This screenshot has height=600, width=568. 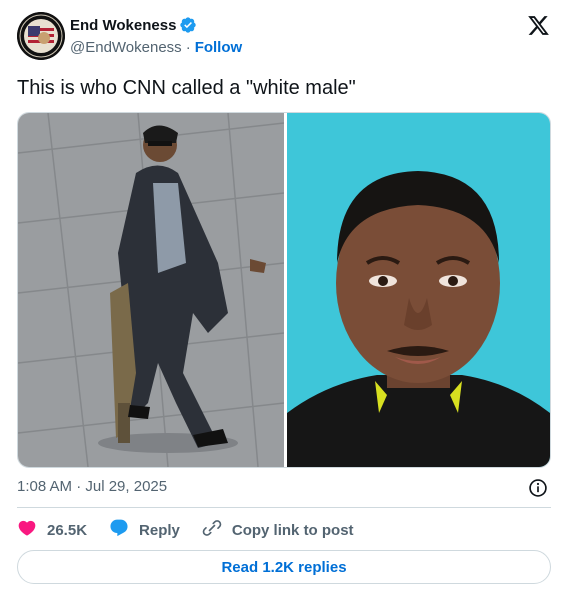 I want to click on heart-icon, so click(x=27, y=530).